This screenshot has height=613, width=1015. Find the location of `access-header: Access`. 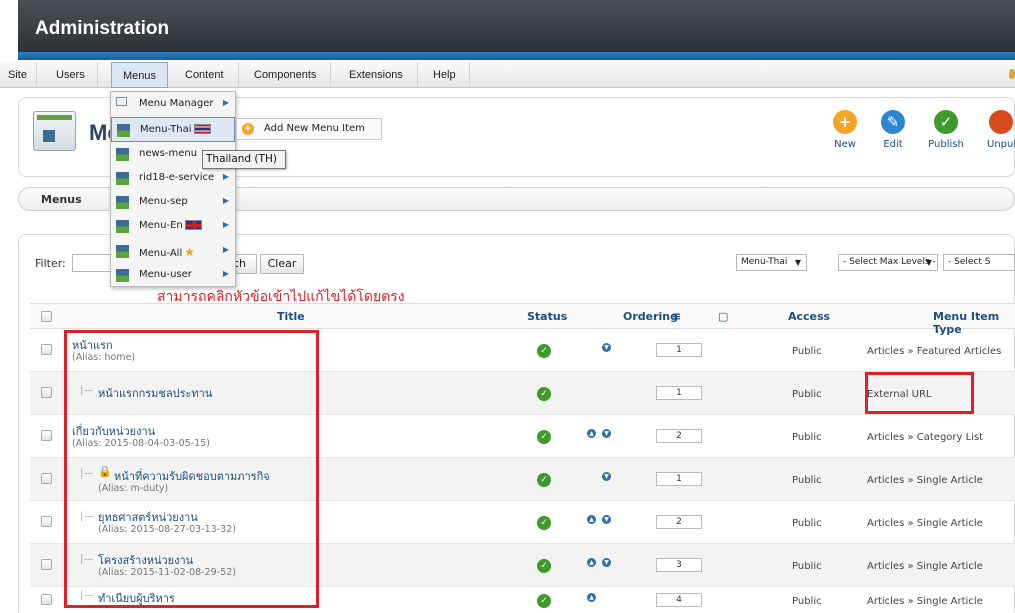

access-header: Access is located at coordinates (809, 316).